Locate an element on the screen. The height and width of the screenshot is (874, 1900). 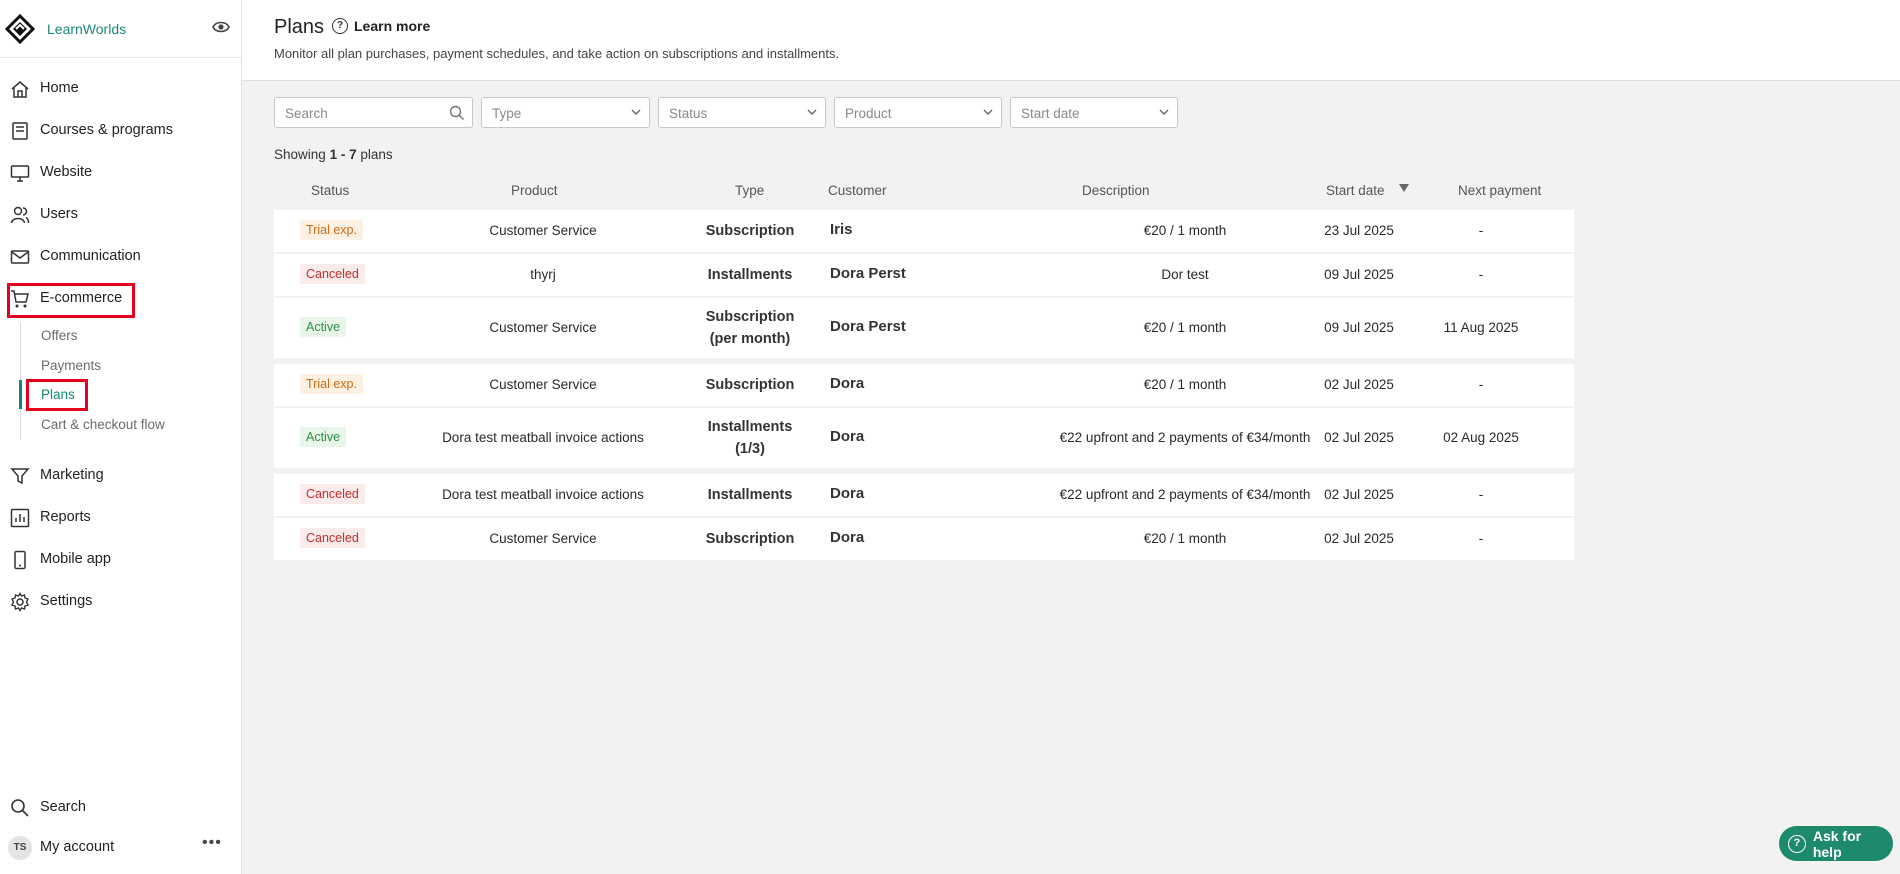
learn-more-label: Learn more is located at coordinates (392, 26).